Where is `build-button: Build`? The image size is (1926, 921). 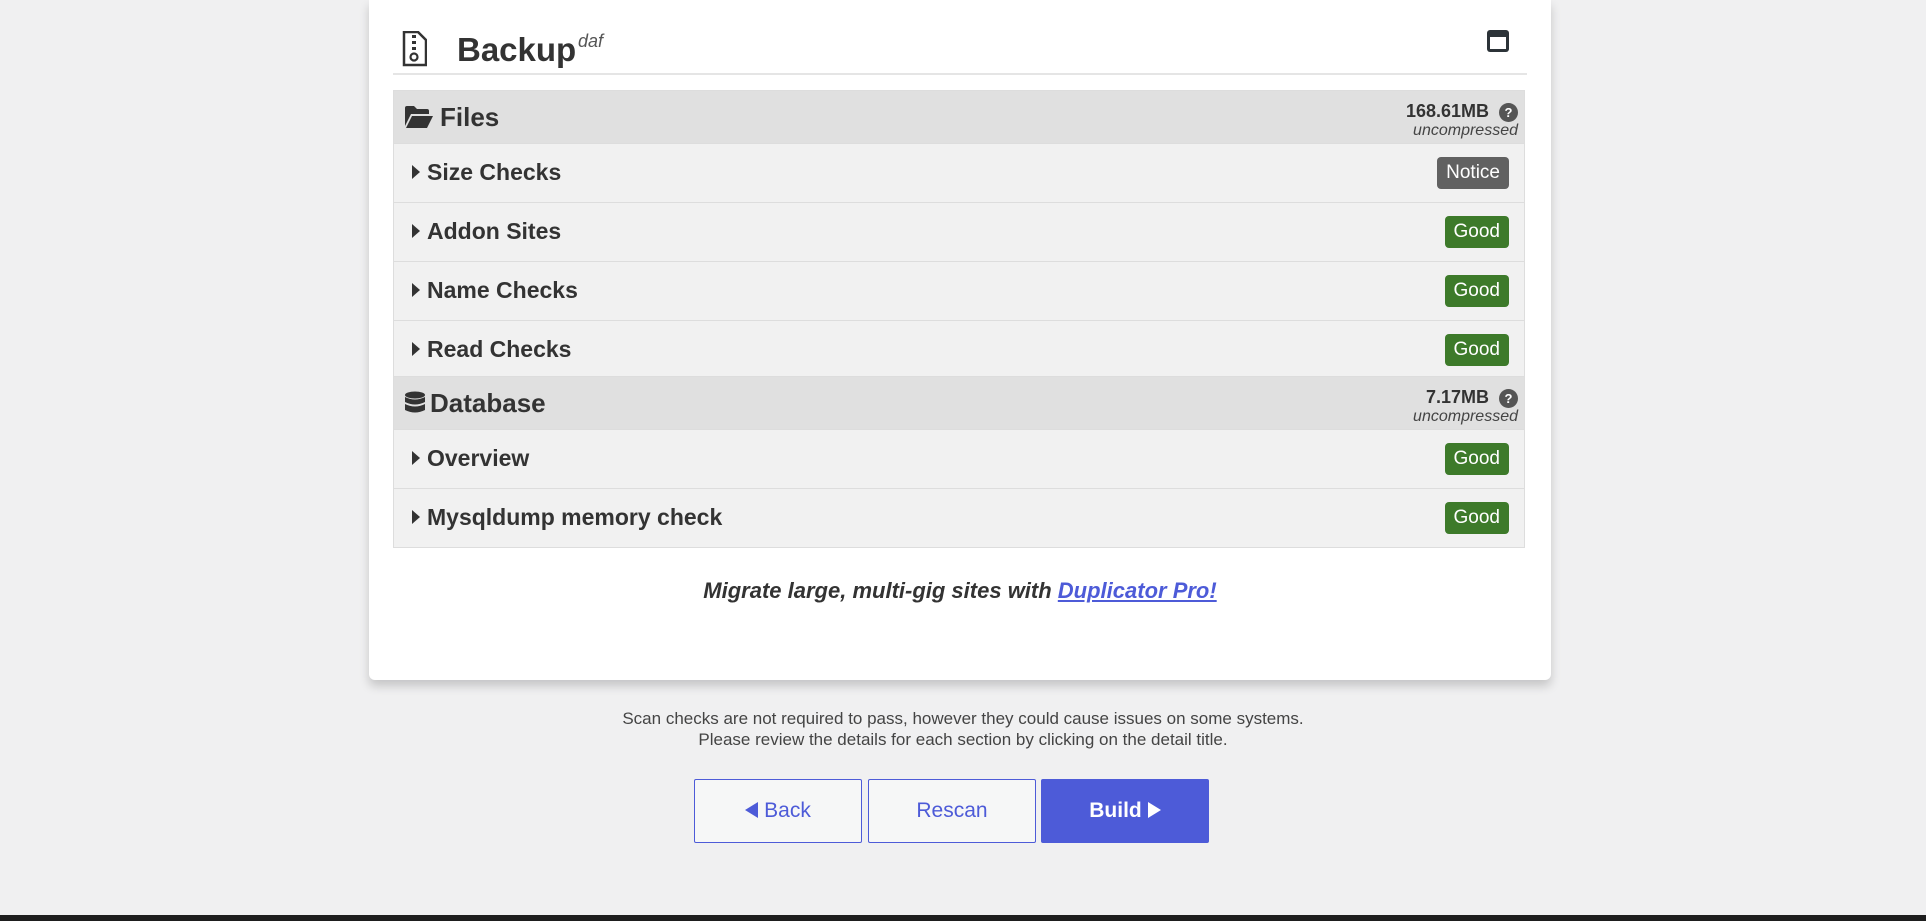
build-button: Build is located at coordinates (1125, 811).